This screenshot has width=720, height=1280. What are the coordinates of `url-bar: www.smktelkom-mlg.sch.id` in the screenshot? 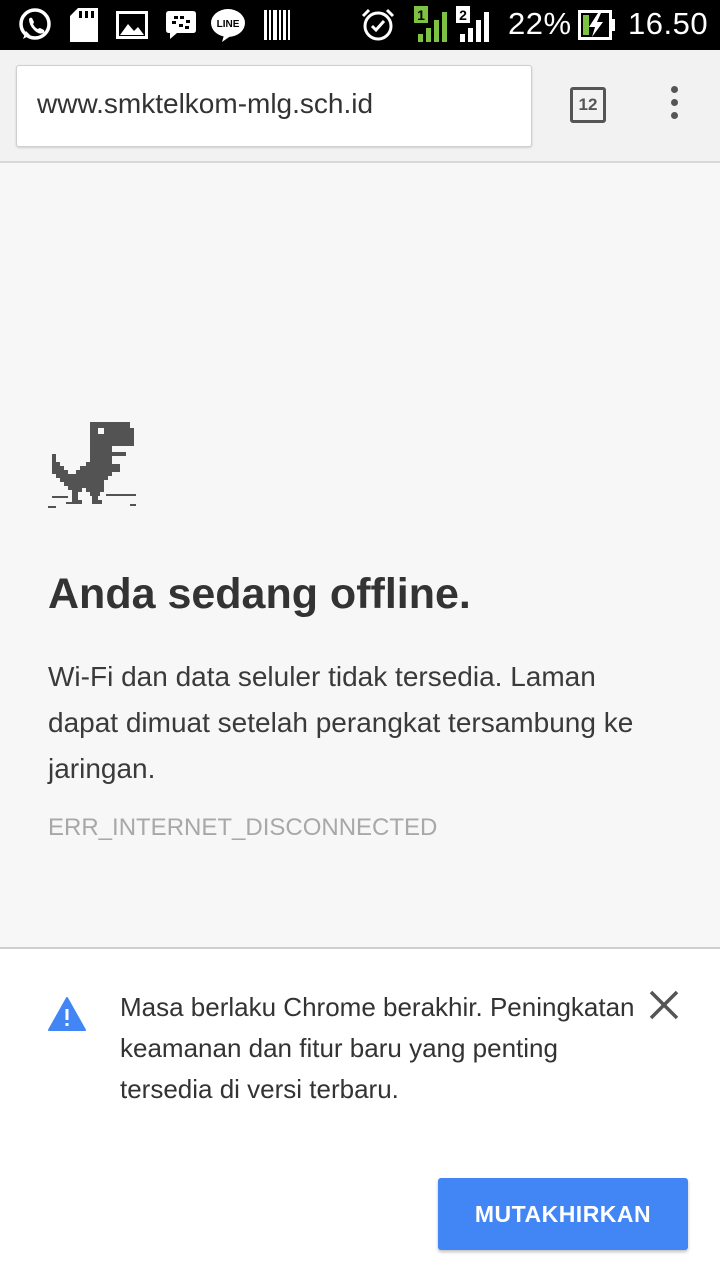 It's located at (274, 106).